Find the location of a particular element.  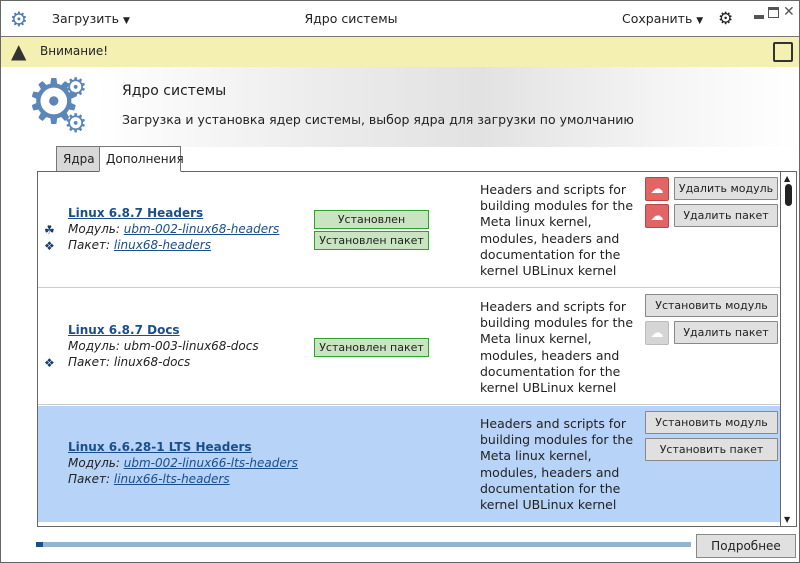

tab-kernels: Ядра is located at coordinates (78, 159).